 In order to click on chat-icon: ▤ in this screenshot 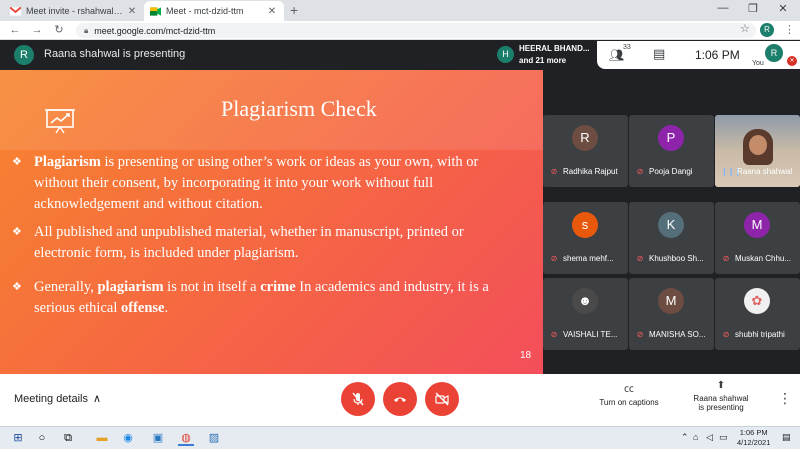, I will do `click(659, 54)`.